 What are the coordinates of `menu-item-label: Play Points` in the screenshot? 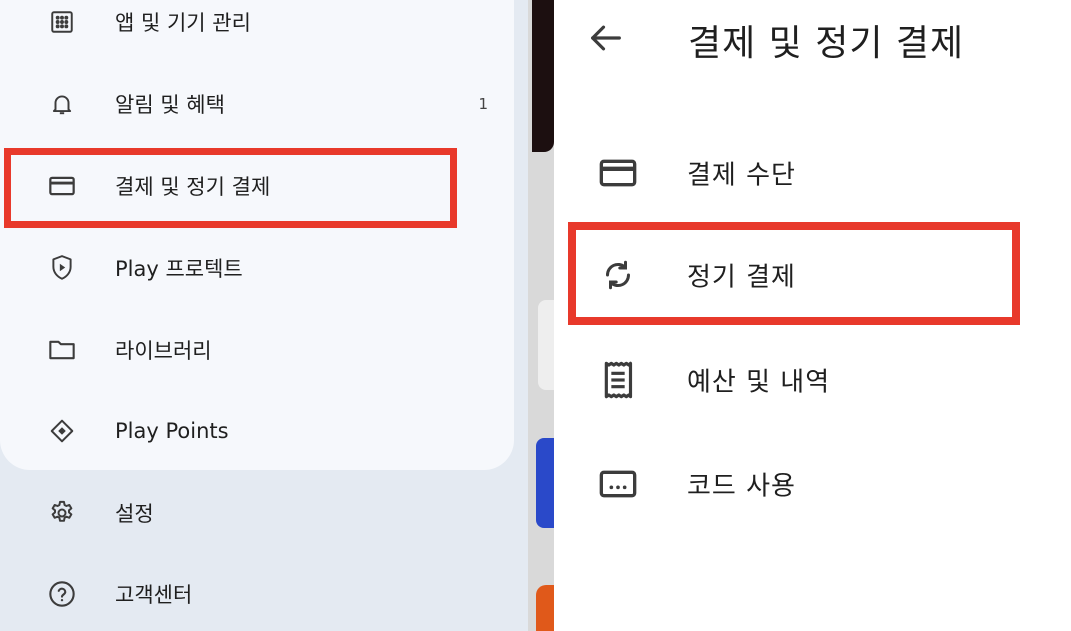 It's located at (172, 431).